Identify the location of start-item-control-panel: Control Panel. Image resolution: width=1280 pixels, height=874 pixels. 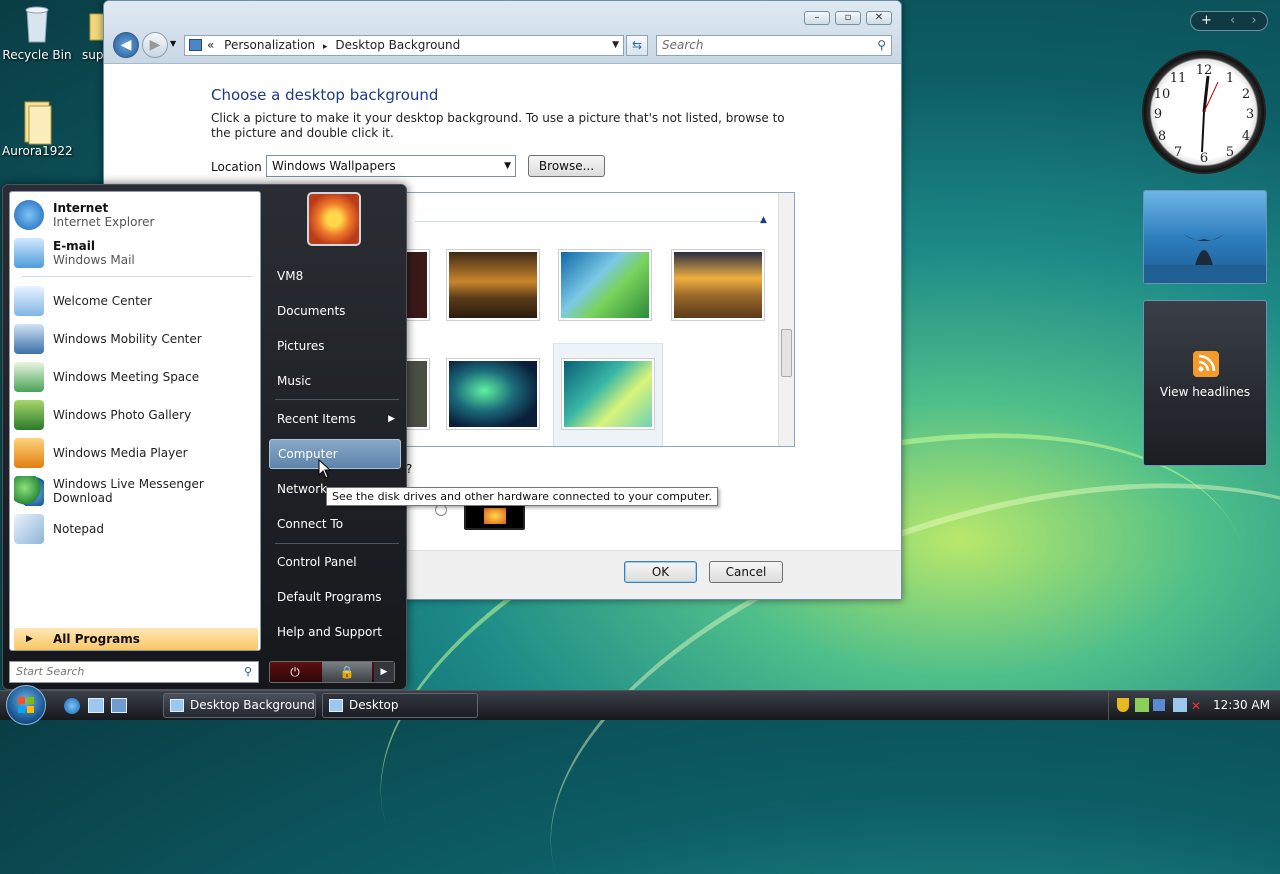
(335, 562).